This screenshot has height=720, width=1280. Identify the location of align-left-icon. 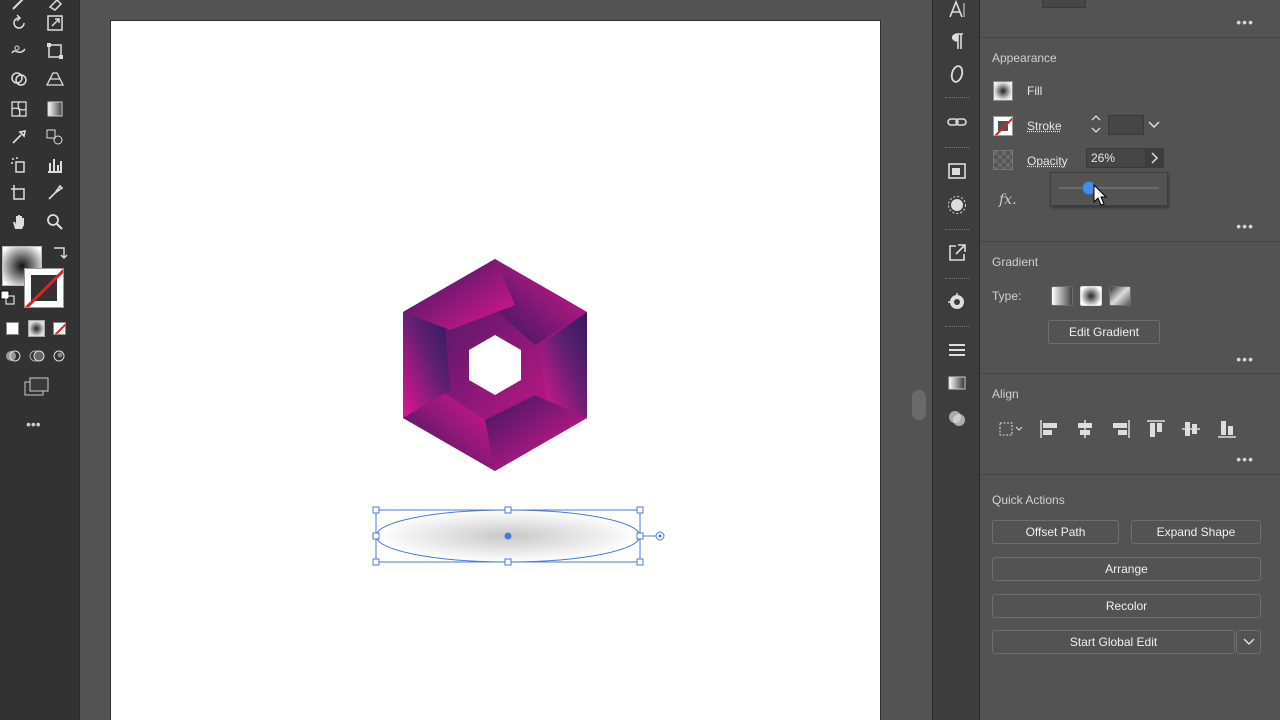
(1049, 429).